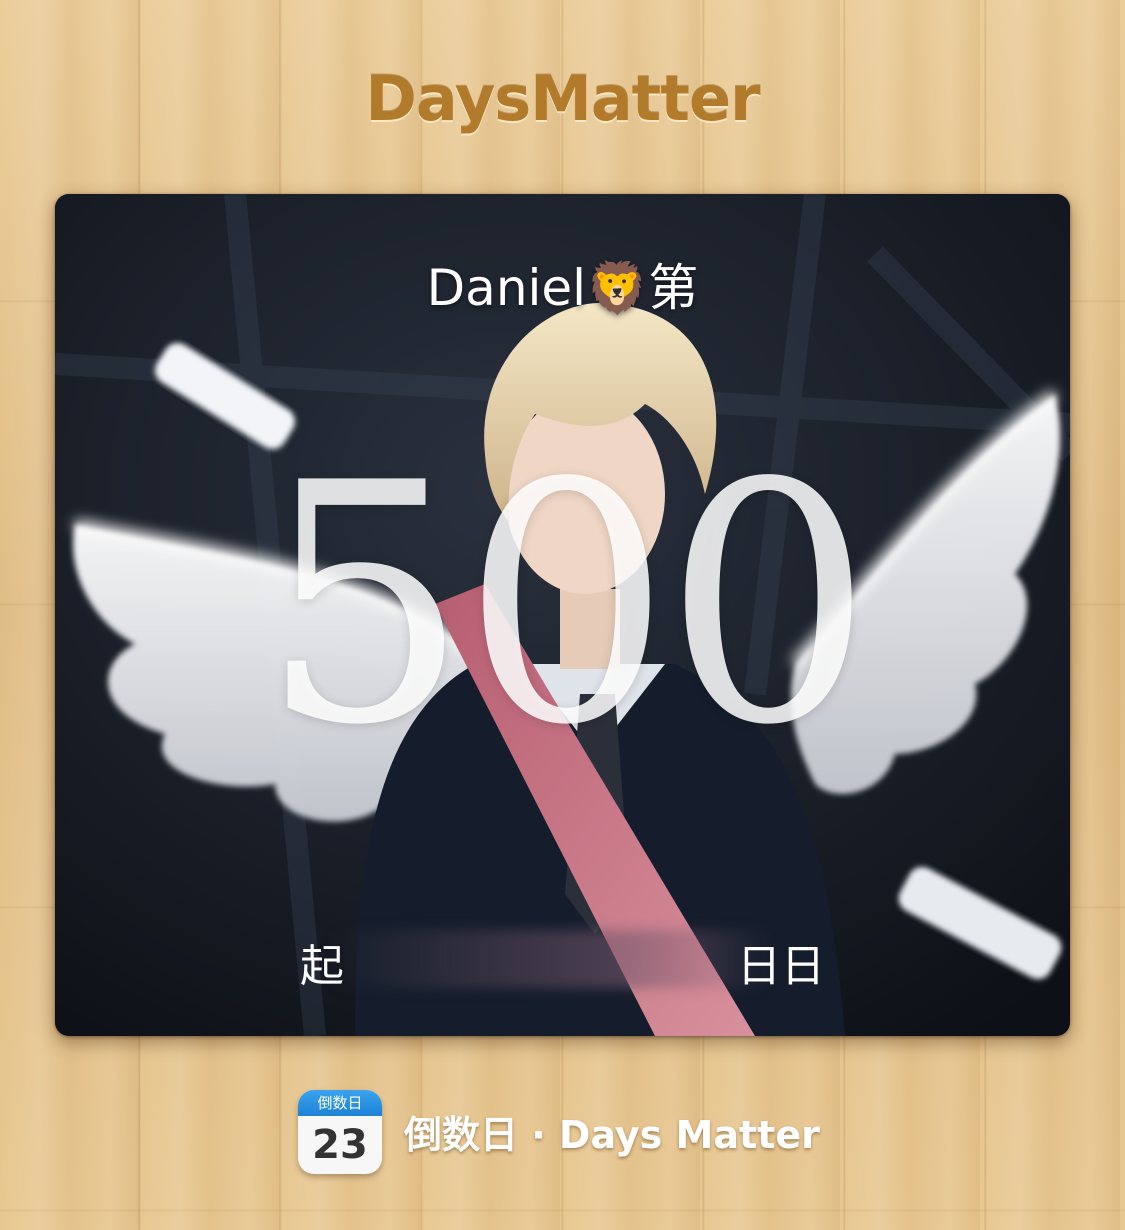 Image resolution: width=1125 pixels, height=1230 pixels. I want to click on calendar-app-icon: 倒数日 23, so click(340, 1132).